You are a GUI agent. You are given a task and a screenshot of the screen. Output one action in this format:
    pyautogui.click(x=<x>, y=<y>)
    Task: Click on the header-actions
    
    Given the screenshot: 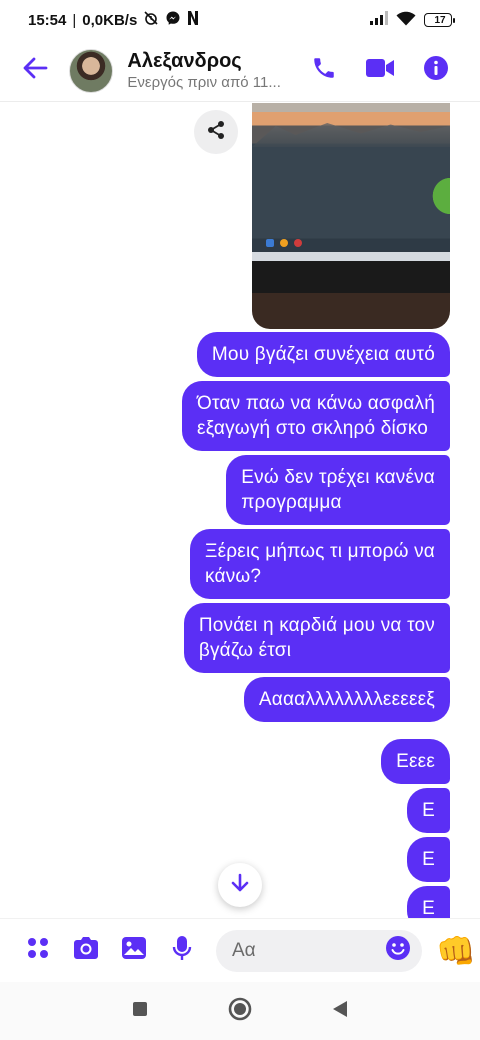 What is the action you would take?
    pyautogui.click(x=388, y=71)
    